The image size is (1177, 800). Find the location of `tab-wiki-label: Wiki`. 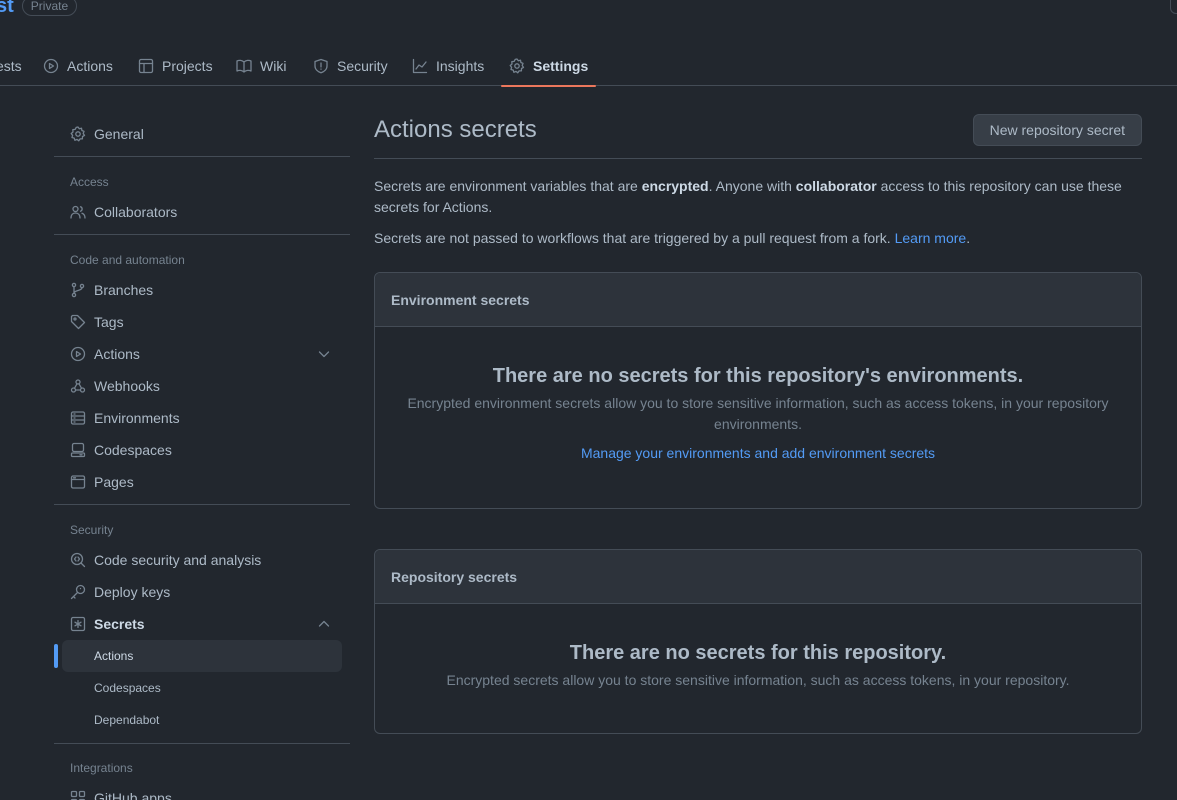

tab-wiki-label: Wiki is located at coordinates (273, 66).